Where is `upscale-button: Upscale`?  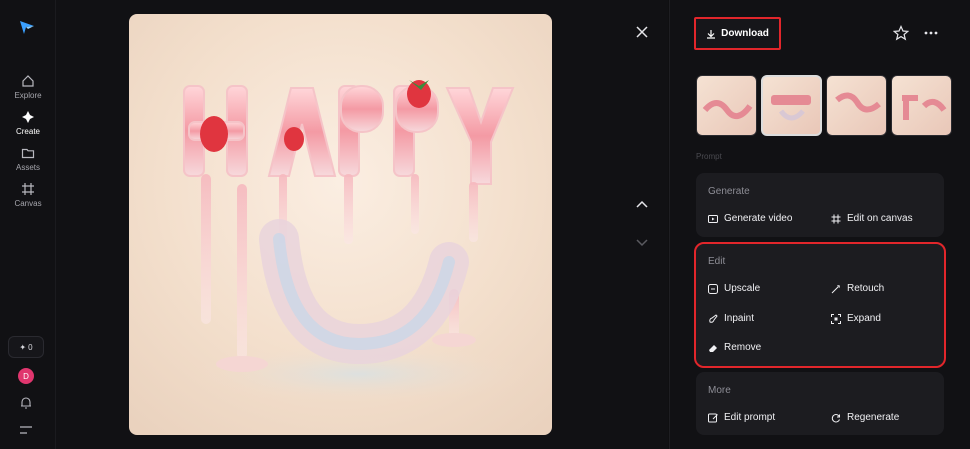 upscale-button: Upscale is located at coordinates (734, 288).